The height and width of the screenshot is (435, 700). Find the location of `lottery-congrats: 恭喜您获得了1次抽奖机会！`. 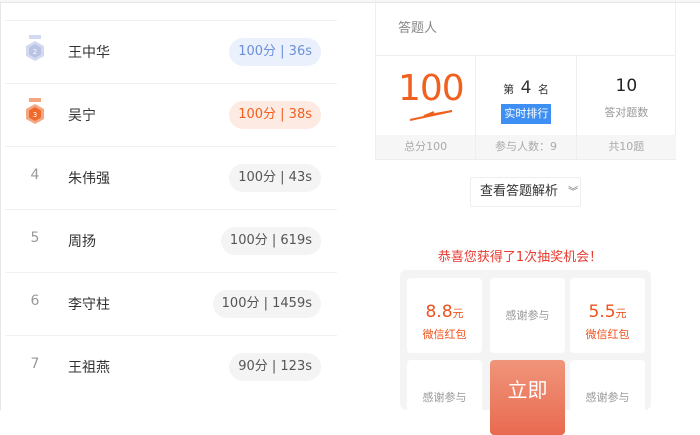

lottery-congrats: 恭喜您获得了1次抽奖机会！ is located at coordinates (520, 257).